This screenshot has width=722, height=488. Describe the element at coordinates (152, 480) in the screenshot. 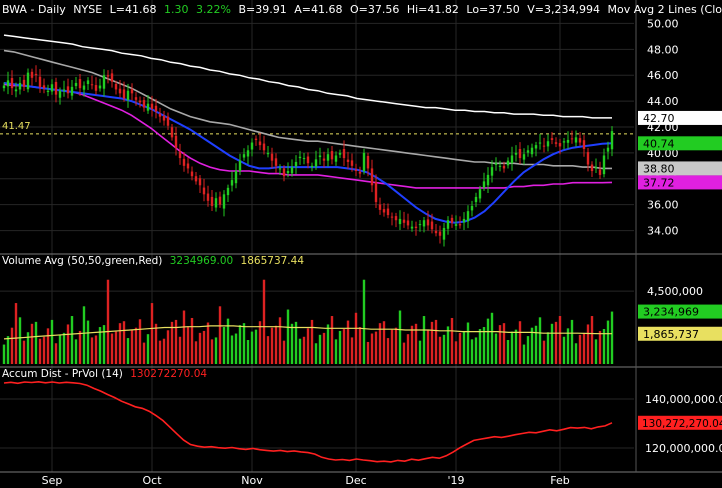

I see `time-axis-label: Oct` at that location.